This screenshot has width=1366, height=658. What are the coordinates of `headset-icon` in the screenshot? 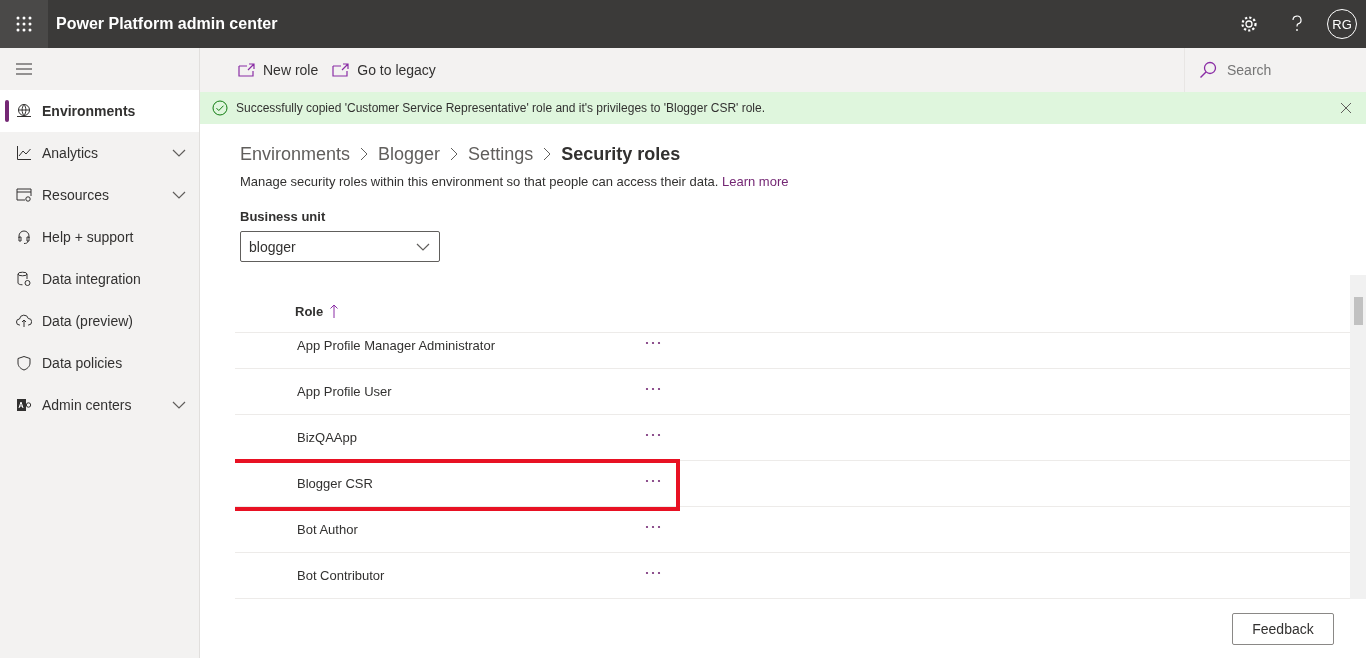 It's located at (24, 237).